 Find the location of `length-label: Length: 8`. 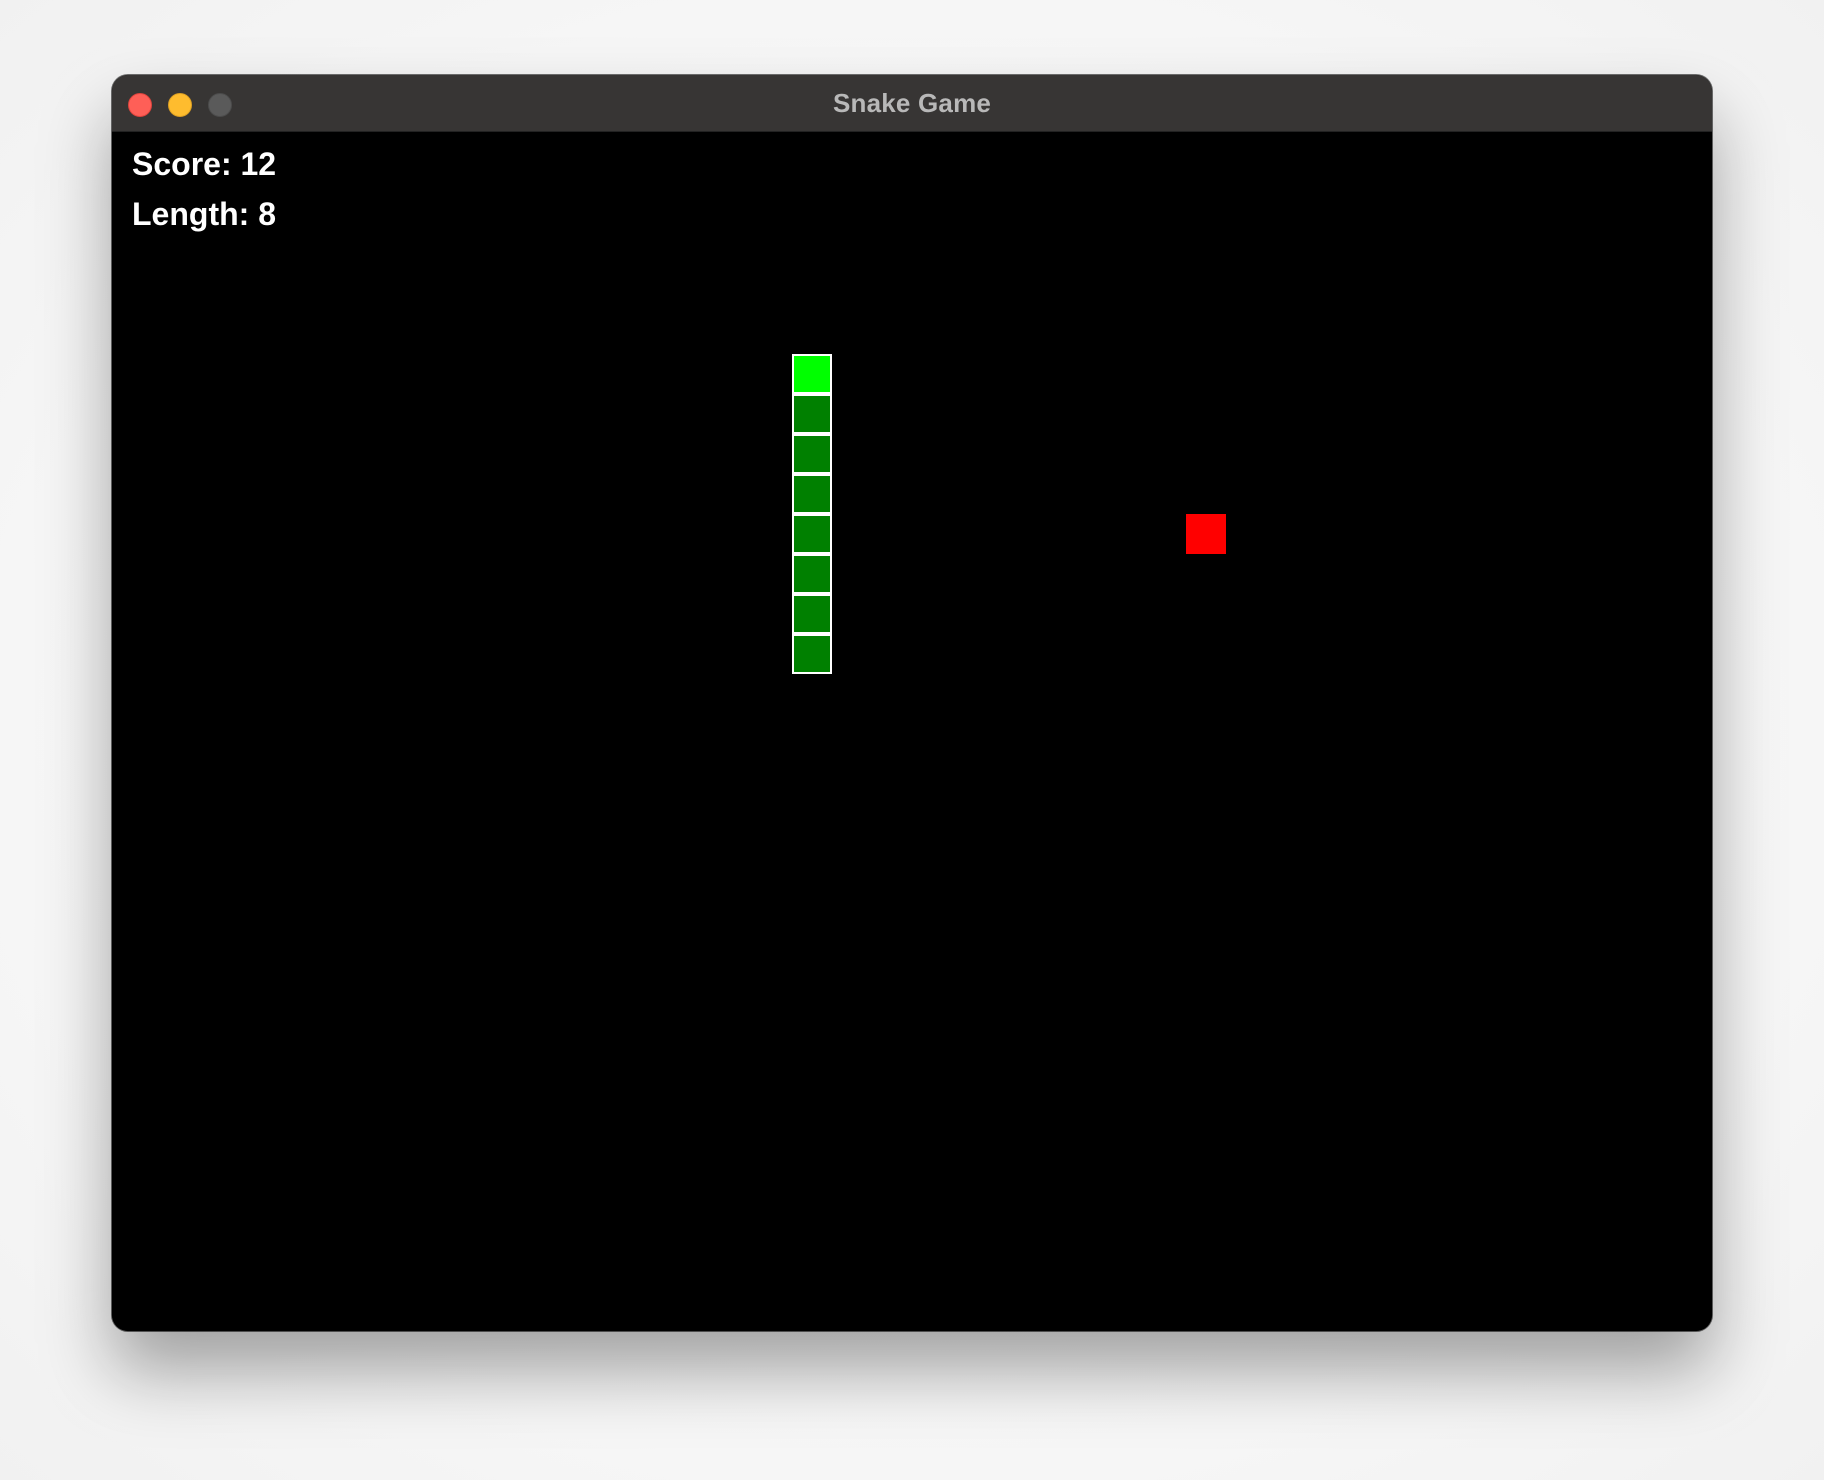

length-label: Length: 8 is located at coordinates (204, 214).